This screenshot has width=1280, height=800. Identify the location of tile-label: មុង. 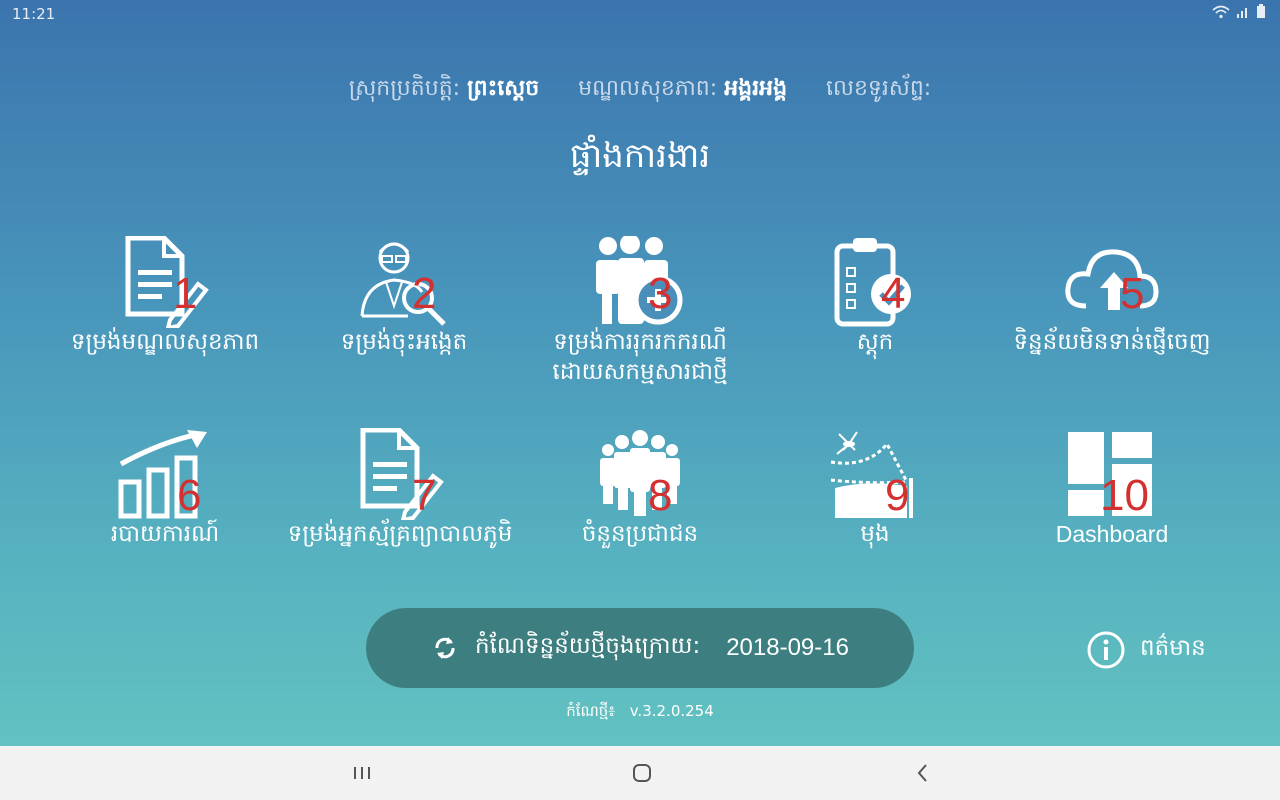
(875, 534).